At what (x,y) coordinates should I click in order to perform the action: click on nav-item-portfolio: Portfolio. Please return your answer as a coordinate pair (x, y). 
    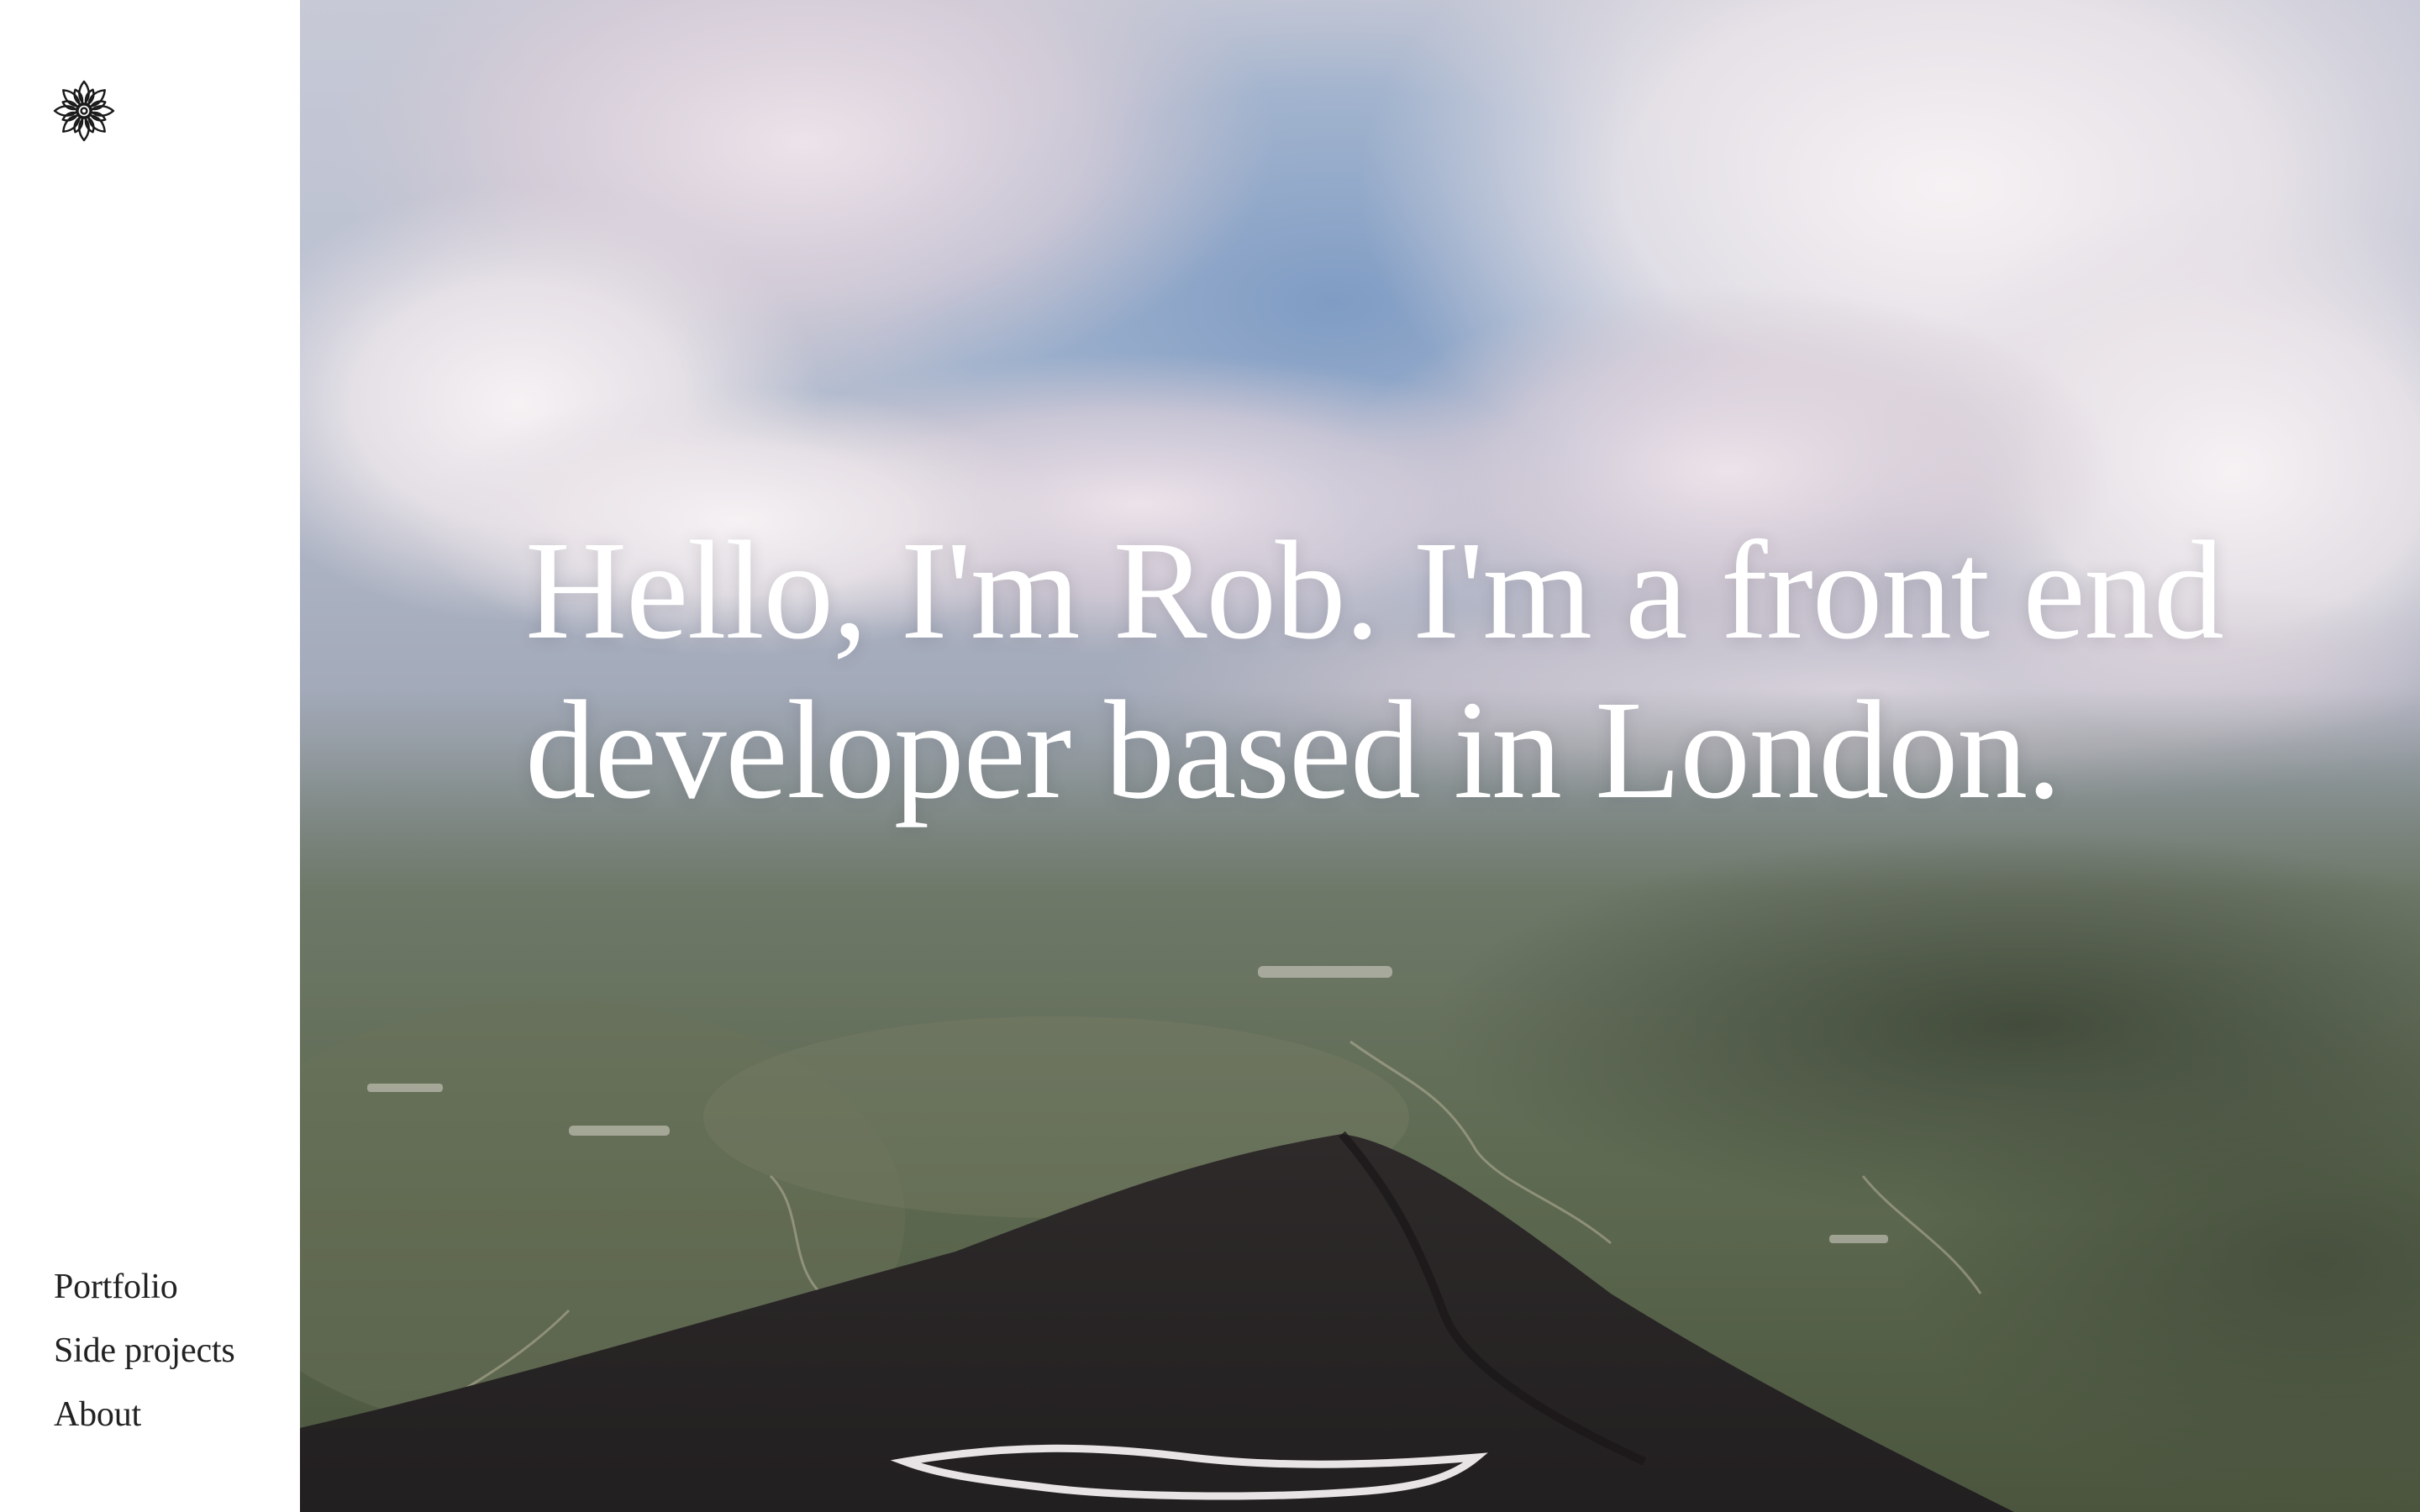
    Looking at the image, I should click on (144, 1287).